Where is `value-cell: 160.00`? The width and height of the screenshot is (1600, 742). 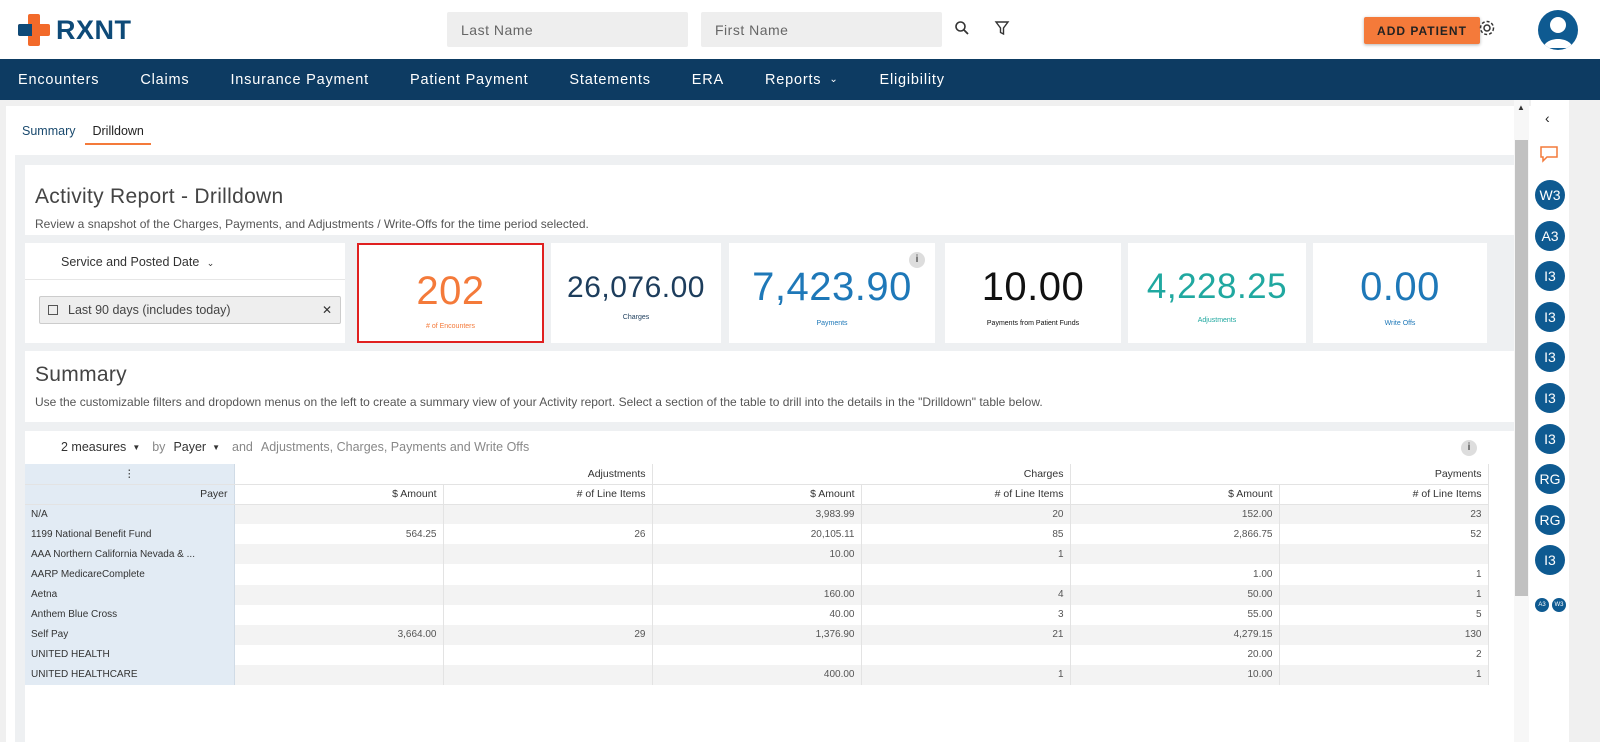
value-cell: 160.00 is located at coordinates (757, 594).